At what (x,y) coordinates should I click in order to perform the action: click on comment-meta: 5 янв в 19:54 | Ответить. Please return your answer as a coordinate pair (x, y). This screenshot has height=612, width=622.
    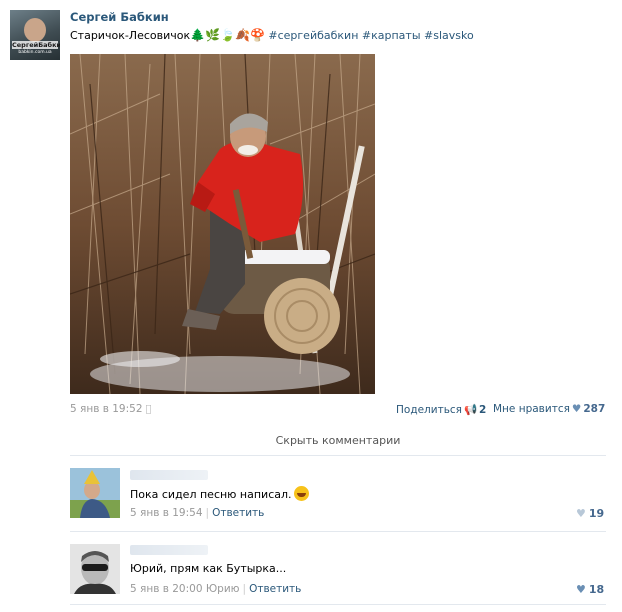
    Looking at the image, I should click on (197, 513).